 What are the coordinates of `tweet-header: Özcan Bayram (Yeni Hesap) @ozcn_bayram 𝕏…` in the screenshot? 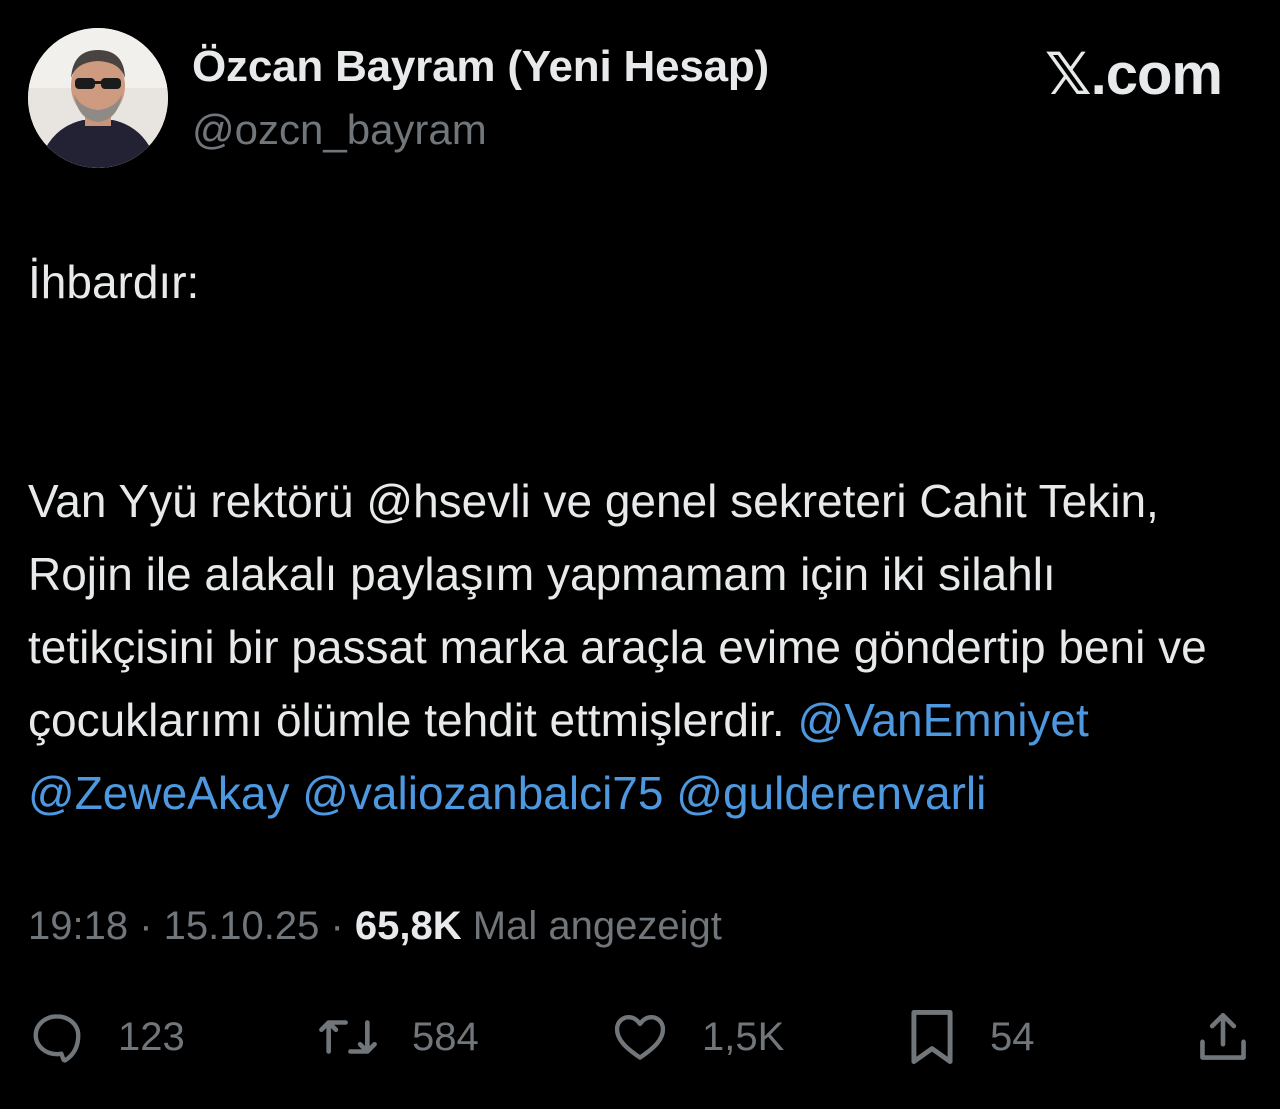 It's located at (640, 98).